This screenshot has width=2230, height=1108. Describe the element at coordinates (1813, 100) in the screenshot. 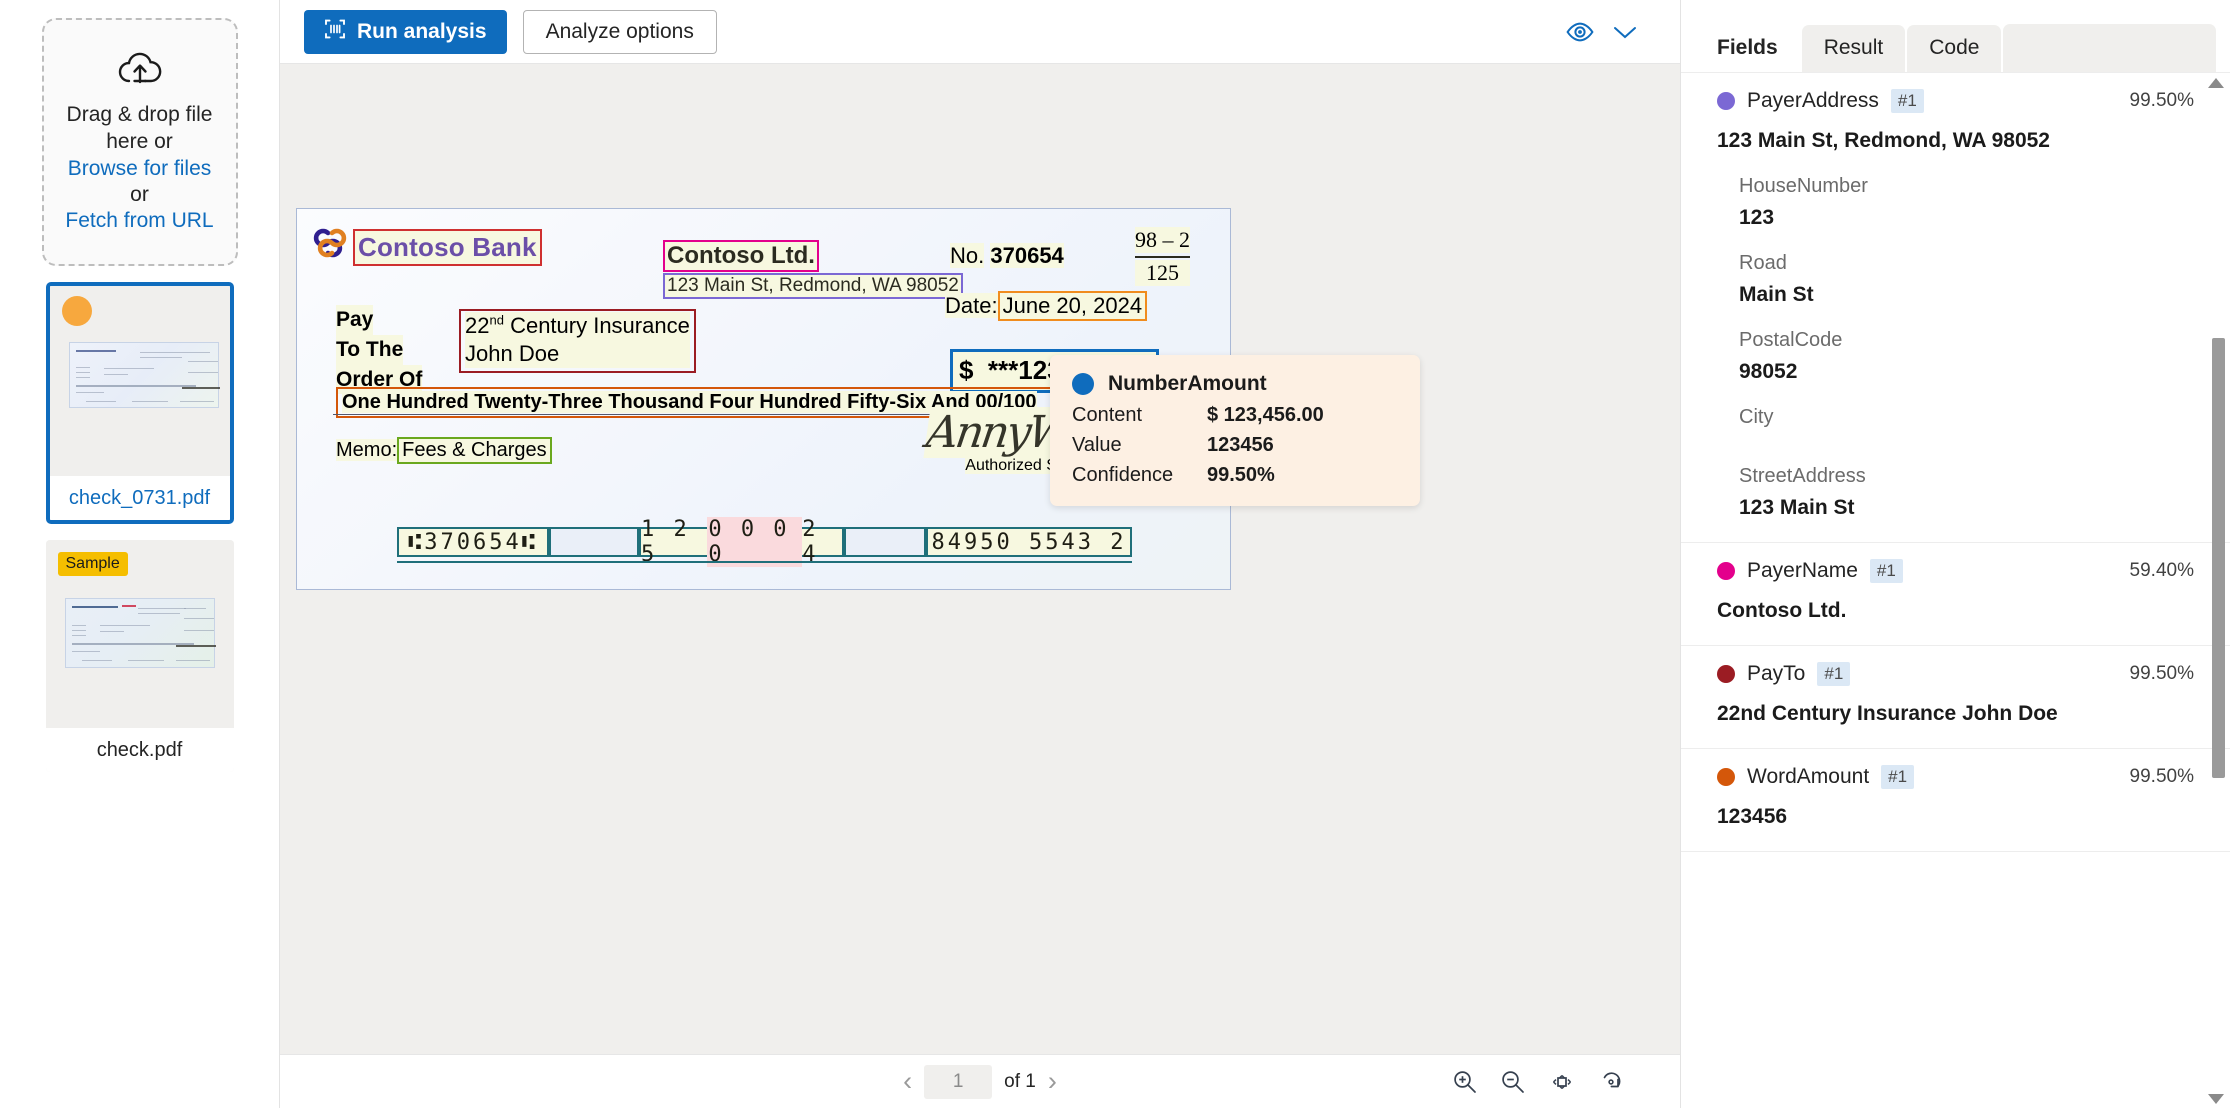

I see `field-name: PayerAddress` at that location.